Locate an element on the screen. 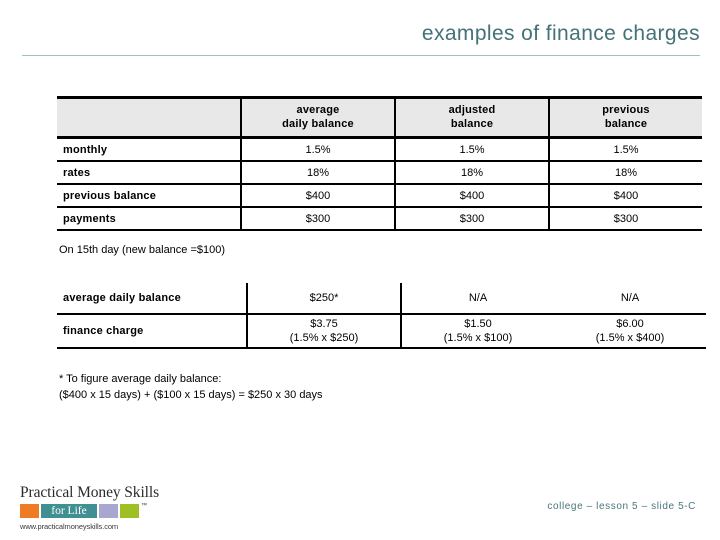 This screenshot has height=540, width=720. table-row: rates 18% 18% 18% is located at coordinates (379, 173).